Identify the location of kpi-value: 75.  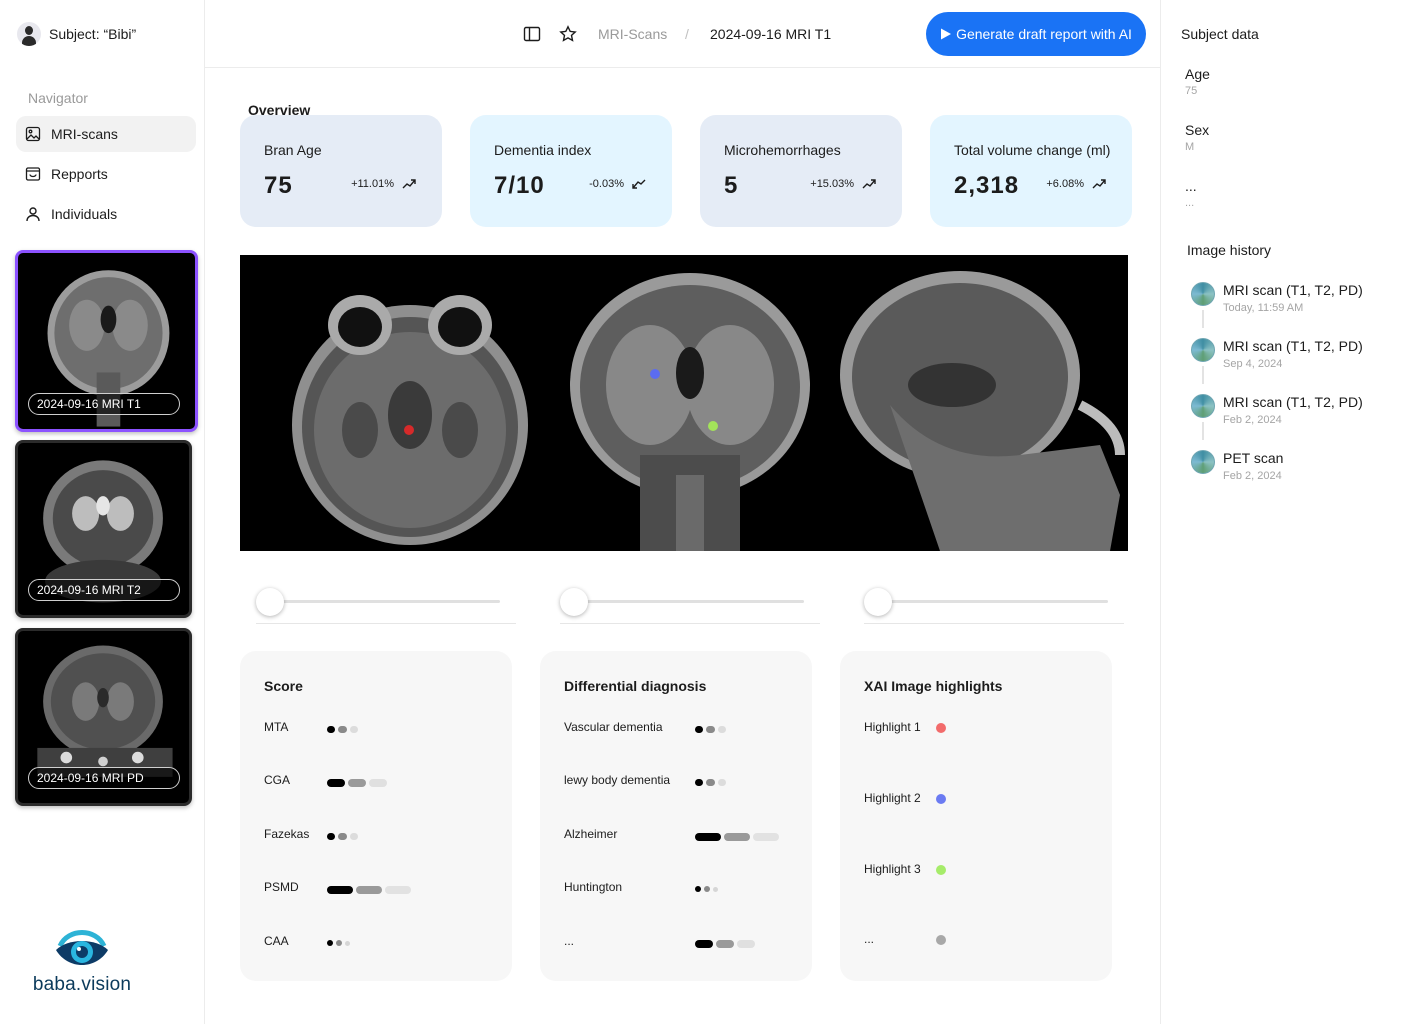
(278, 185).